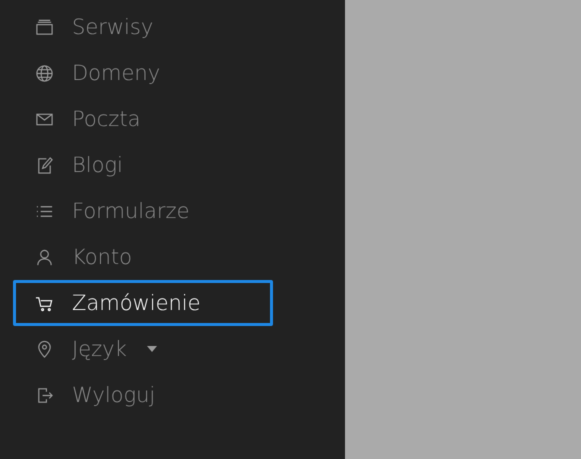  What do you see at coordinates (44, 27) in the screenshot?
I see `stack-icon` at bounding box center [44, 27].